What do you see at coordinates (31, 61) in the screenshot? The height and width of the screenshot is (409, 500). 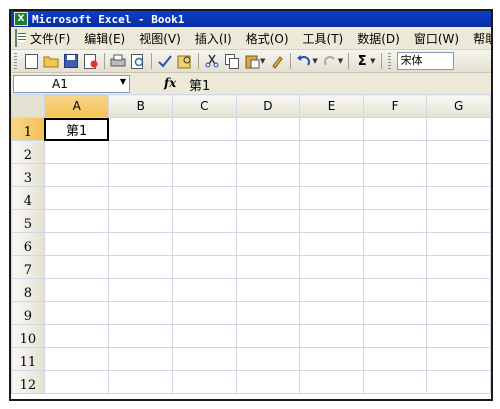 I see `new-icon` at bounding box center [31, 61].